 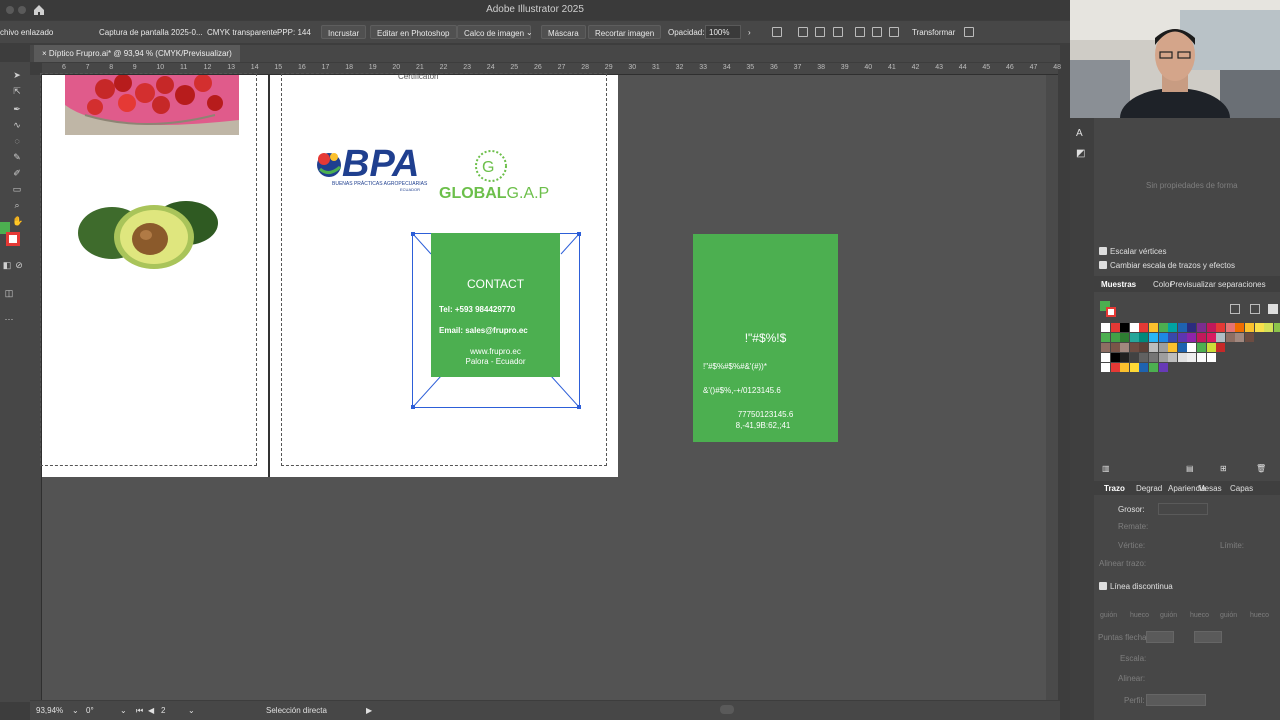 I want to click on prev-artboard-icon: ◀, so click(x=151, y=710).